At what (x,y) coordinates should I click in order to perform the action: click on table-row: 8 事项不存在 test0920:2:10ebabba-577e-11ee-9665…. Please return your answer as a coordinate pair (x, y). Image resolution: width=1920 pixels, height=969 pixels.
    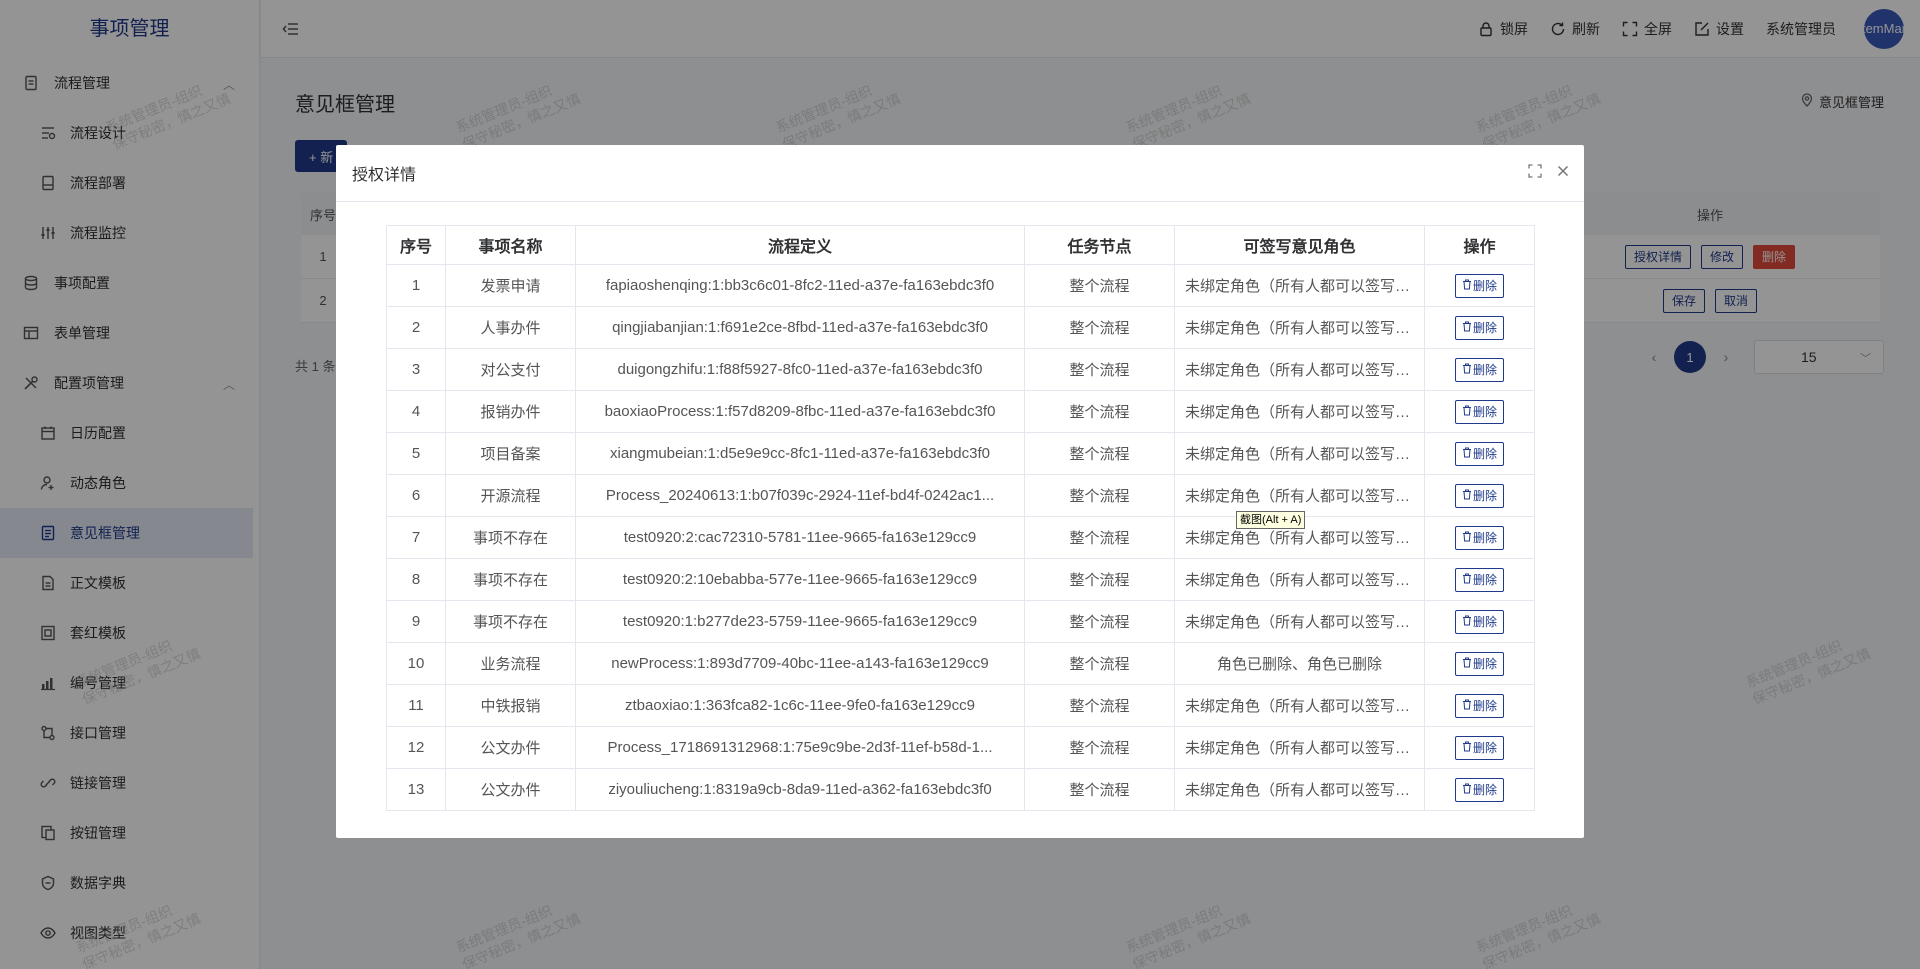
    Looking at the image, I should click on (960, 579).